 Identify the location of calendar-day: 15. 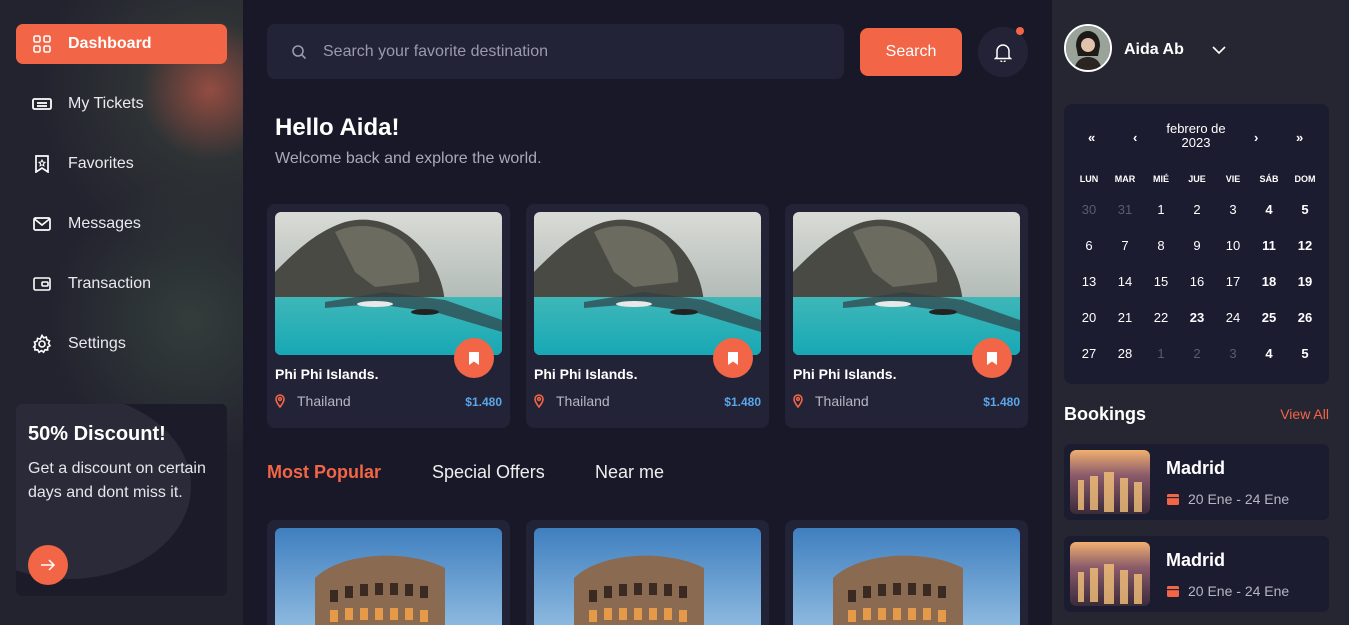
(1161, 281).